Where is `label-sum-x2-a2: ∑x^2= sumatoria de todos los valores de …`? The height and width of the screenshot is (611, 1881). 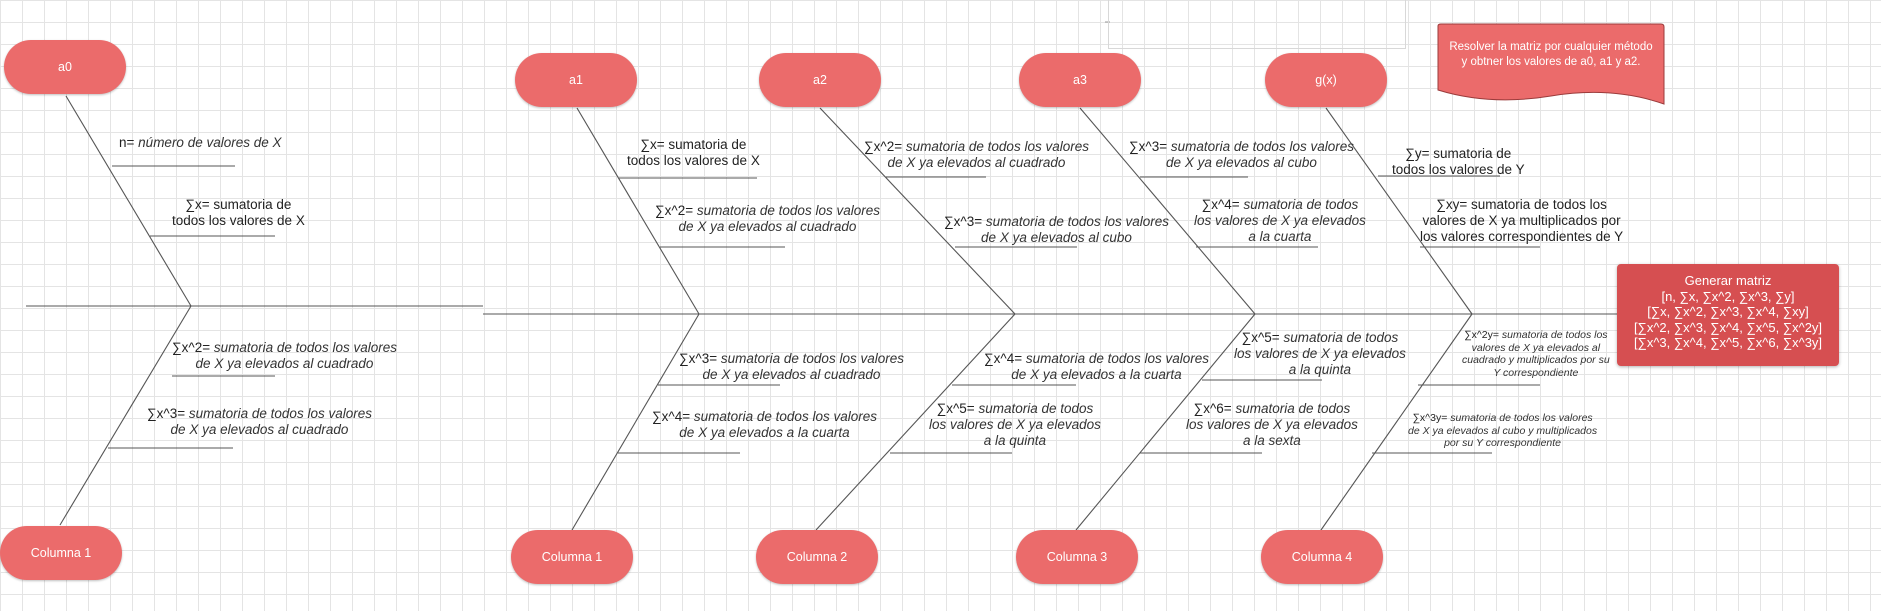 label-sum-x2-a2: ∑x^2= sumatoria de todos los valores de … is located at coordinates (976, 154).